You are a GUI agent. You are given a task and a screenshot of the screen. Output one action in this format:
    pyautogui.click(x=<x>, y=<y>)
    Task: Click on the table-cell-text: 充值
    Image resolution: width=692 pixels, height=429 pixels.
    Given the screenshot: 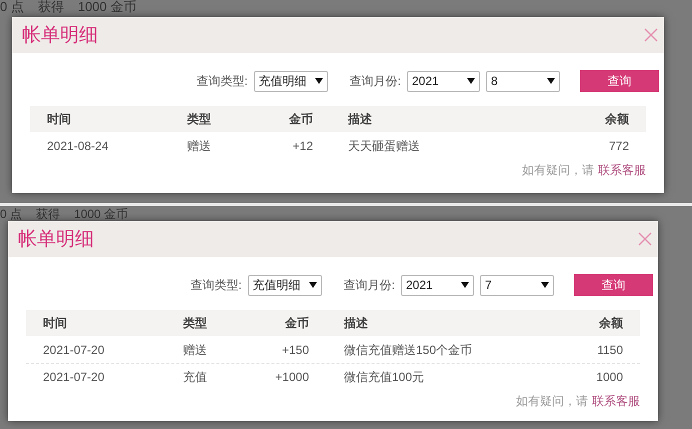 What is the action you would take?
    pyautogui.click(x=195, y=377)
    